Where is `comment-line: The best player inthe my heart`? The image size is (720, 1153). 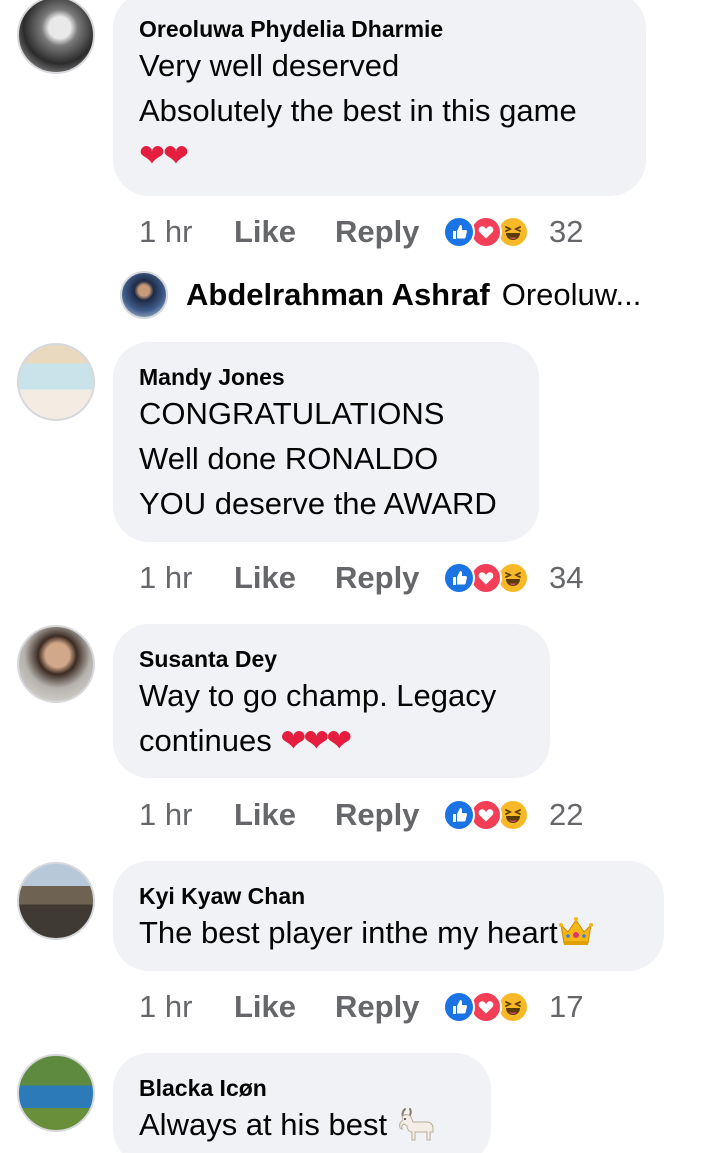 comment-line: The best player inthe my heart is located at coordinates (348, 932).